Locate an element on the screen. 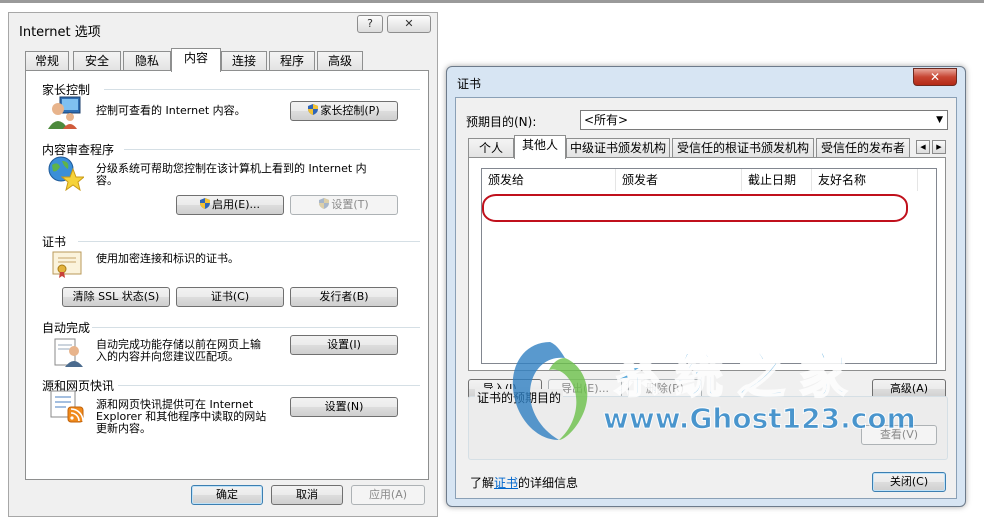  column-friendly-name: 友好名称 is located at coordinates (865, 180).